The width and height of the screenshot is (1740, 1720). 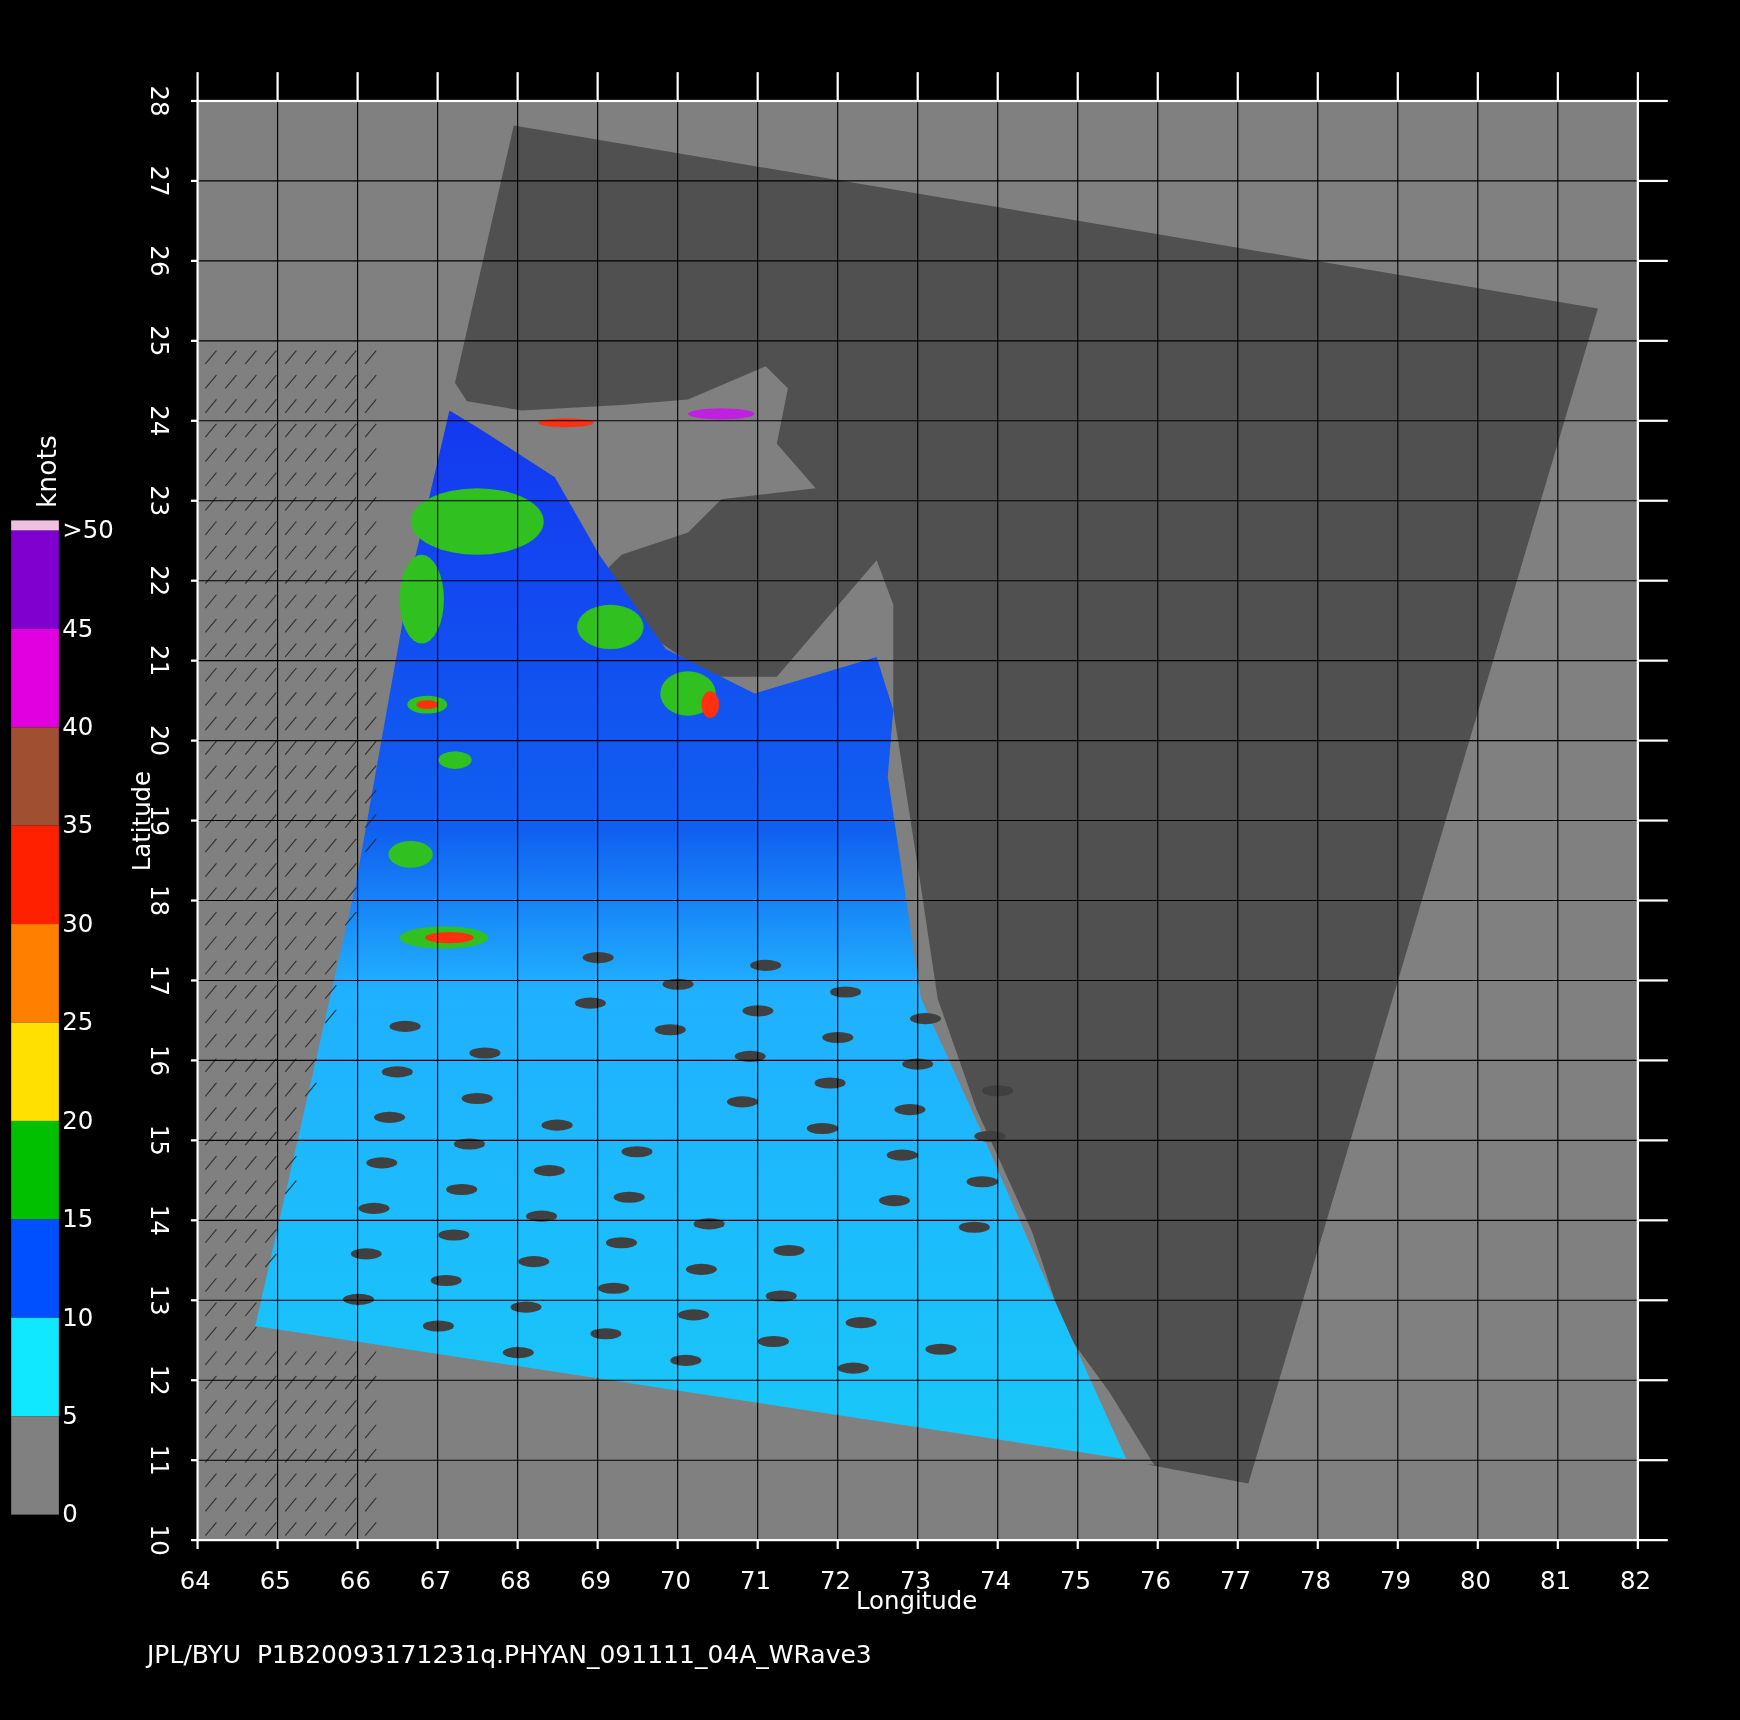 I want to click on axis-tick-label: 77, so click(x=1236, y=1580).